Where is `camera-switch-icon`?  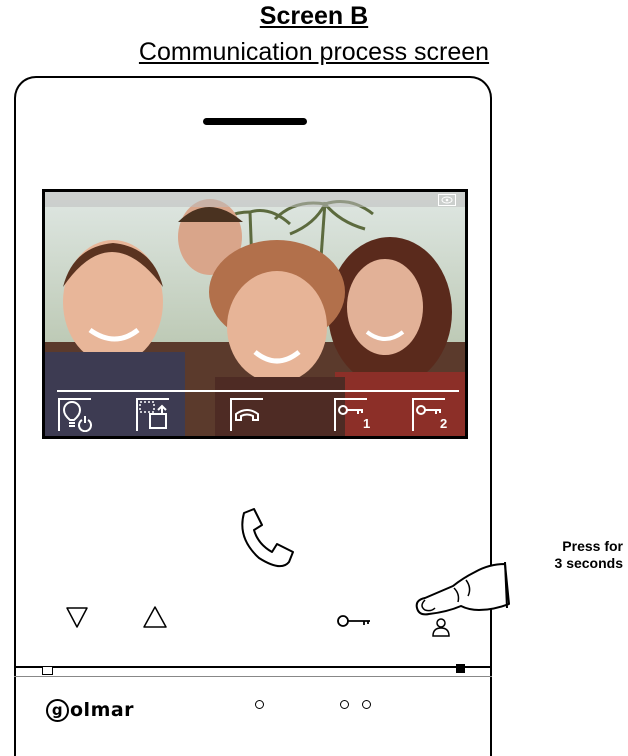 camera-switch-icon is located at coordinates (153, 415).